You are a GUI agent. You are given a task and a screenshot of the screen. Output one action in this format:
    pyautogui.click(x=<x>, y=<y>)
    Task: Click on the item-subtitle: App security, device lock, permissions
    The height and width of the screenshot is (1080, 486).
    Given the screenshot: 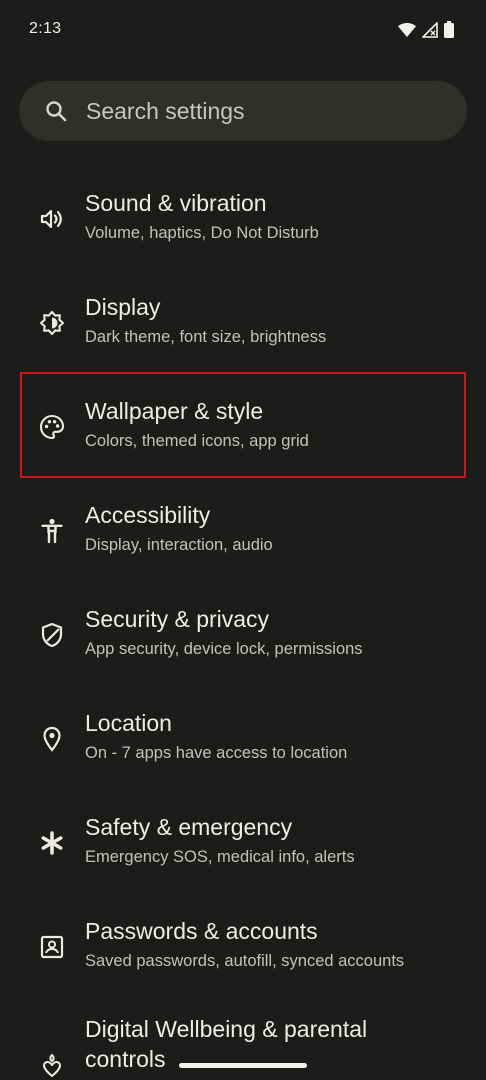 What is the action you would take?
    pyautogui.click(x=224, y=649)
    